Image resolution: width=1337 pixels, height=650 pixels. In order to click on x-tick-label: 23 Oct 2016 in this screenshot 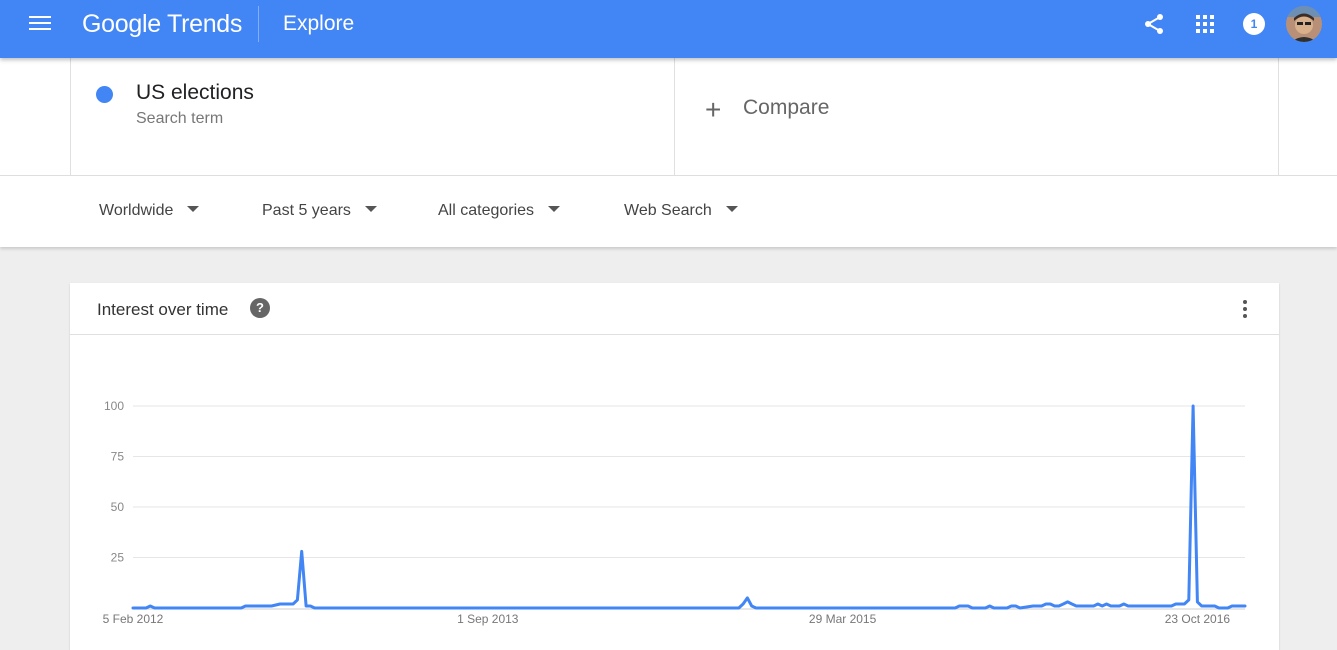, I will do `click(1198, 619)`.